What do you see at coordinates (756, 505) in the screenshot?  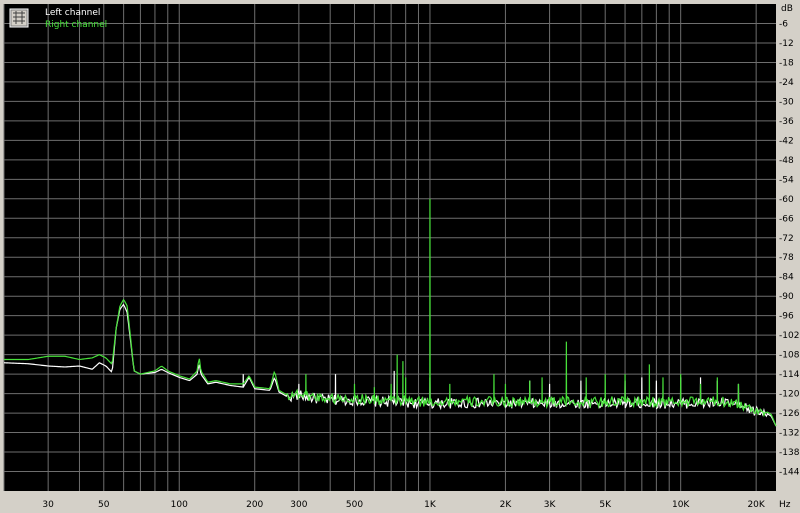 I see `x-tick-label: 20K` at bounding box center [756, 505].